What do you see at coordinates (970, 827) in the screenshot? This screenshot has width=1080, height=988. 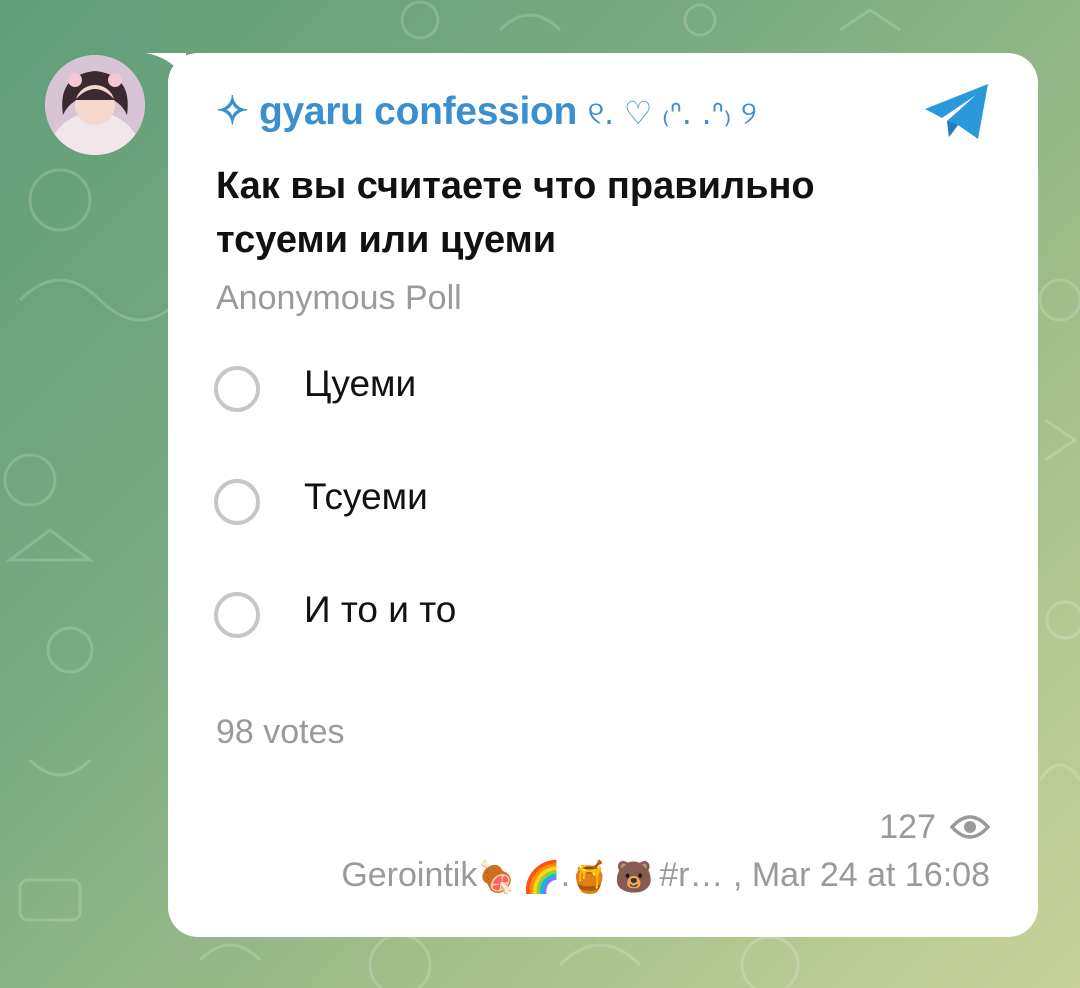 I see `eye-icon` at bounding box center [970, 827].